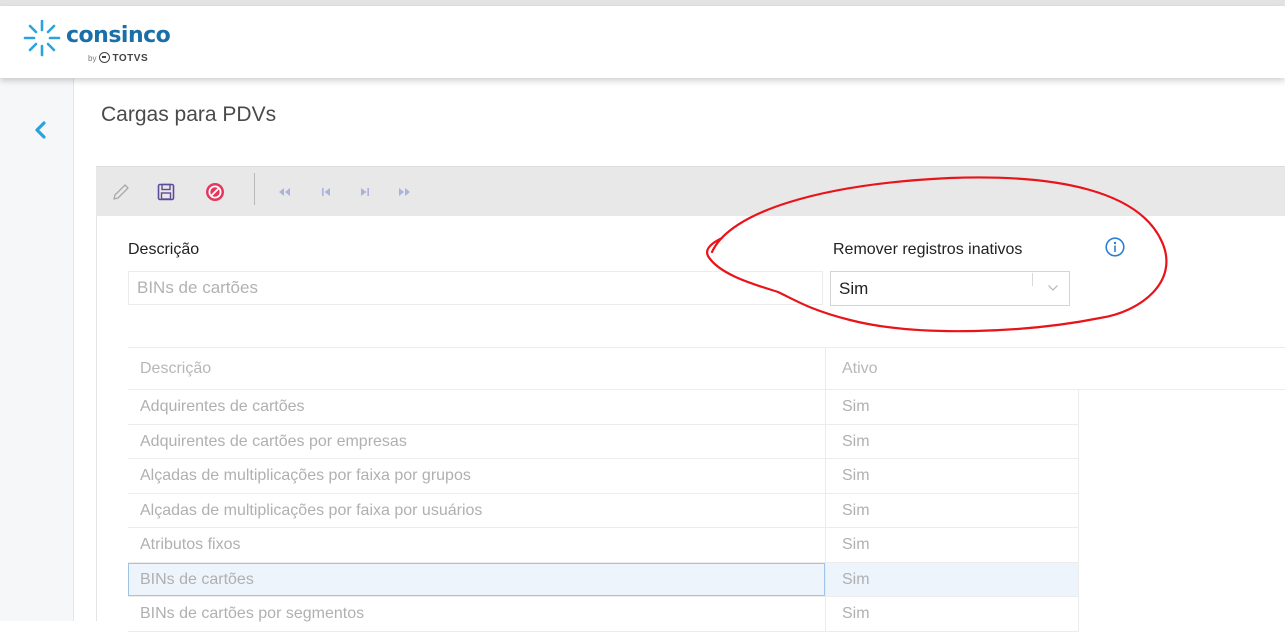 The image size is (1285, 632). I want to click on info-icon, so click(1115, 247).